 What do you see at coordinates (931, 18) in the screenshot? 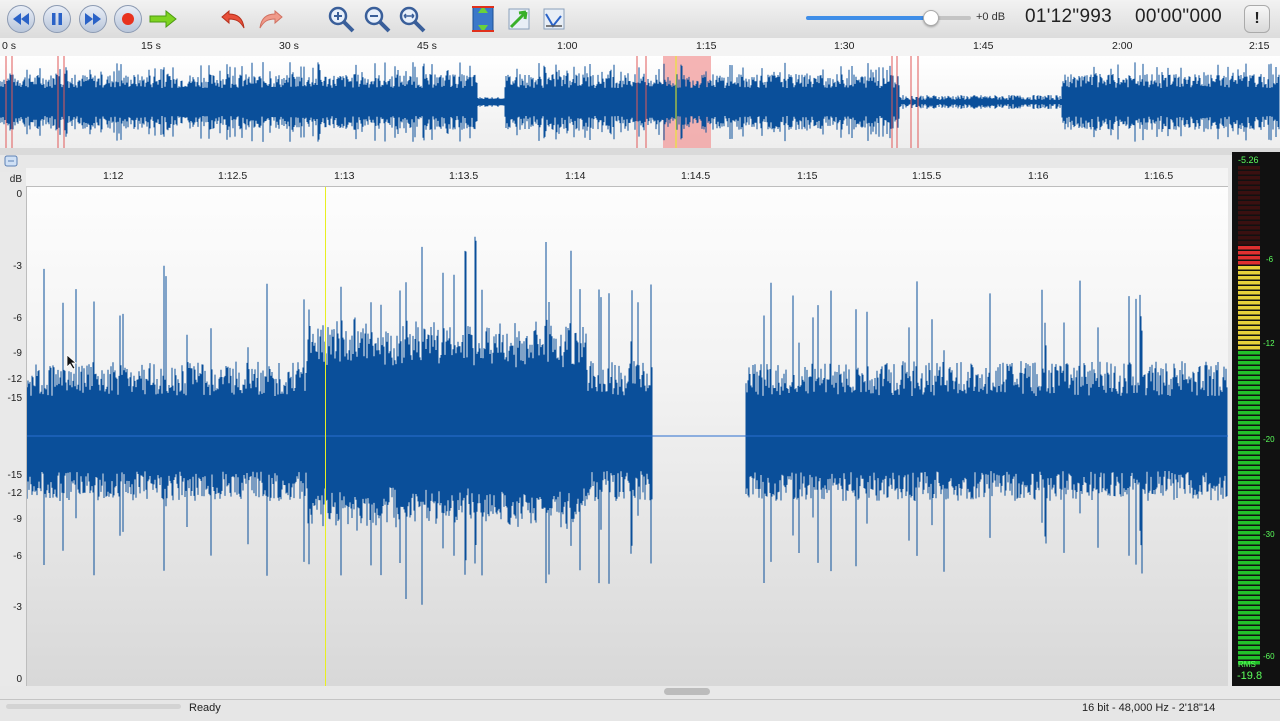
I see `volume-slider-knob` at bounding box center [931, 18].